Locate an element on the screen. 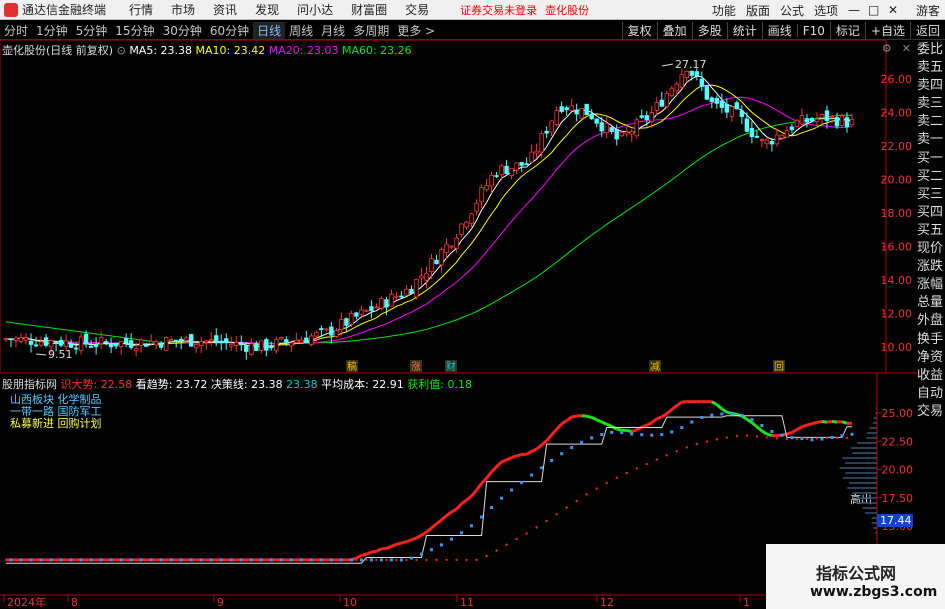 Image resolution: width=945 pixels, height=609 pixels. tool-stats: 统计 is located at coordinates (744, 30).